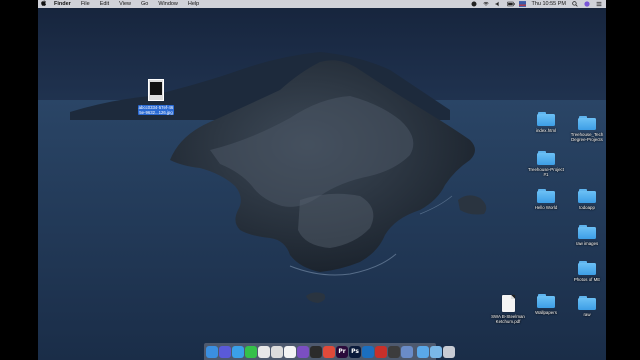  Describe the element at coordinates (19, 180) in the screenshot. I see `letterbox-left` at that location.